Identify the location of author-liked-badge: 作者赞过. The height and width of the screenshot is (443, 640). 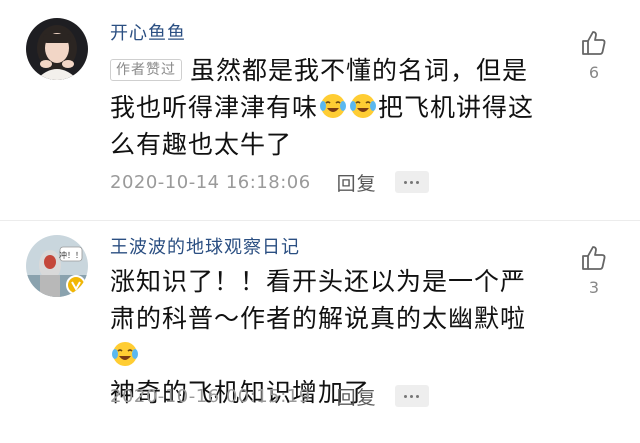
(146, 70).